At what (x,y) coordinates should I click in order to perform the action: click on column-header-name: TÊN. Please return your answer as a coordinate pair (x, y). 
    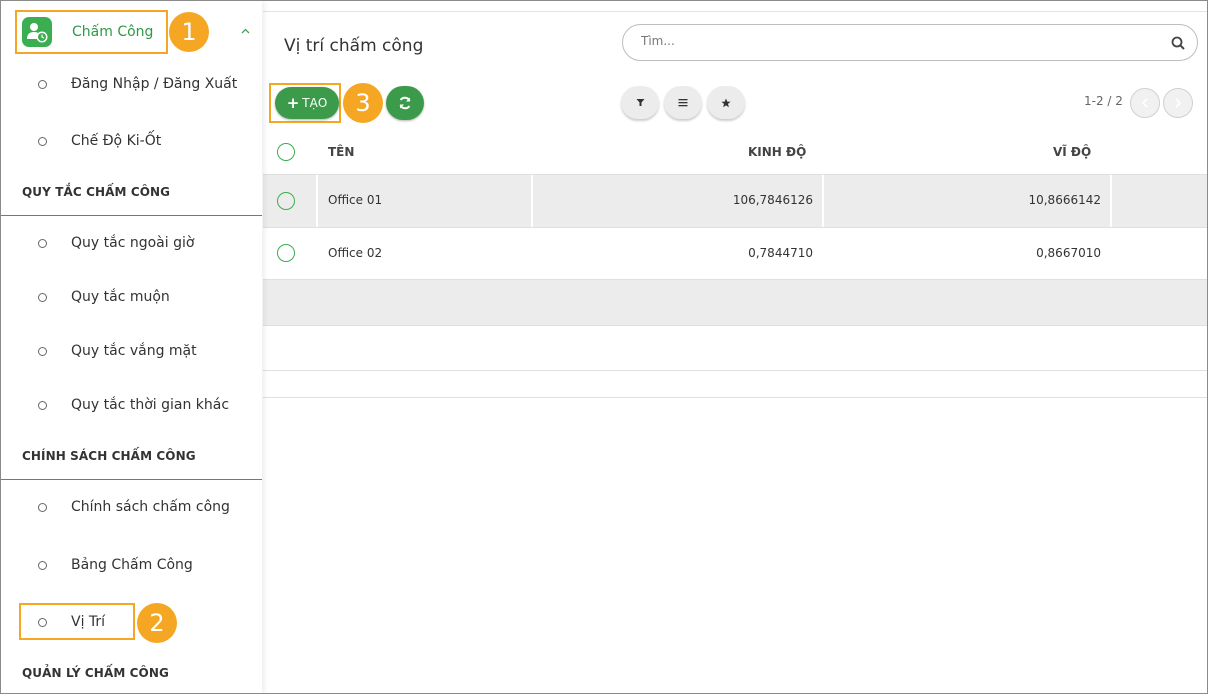
    Looking at the image, I should click on (341, 152).